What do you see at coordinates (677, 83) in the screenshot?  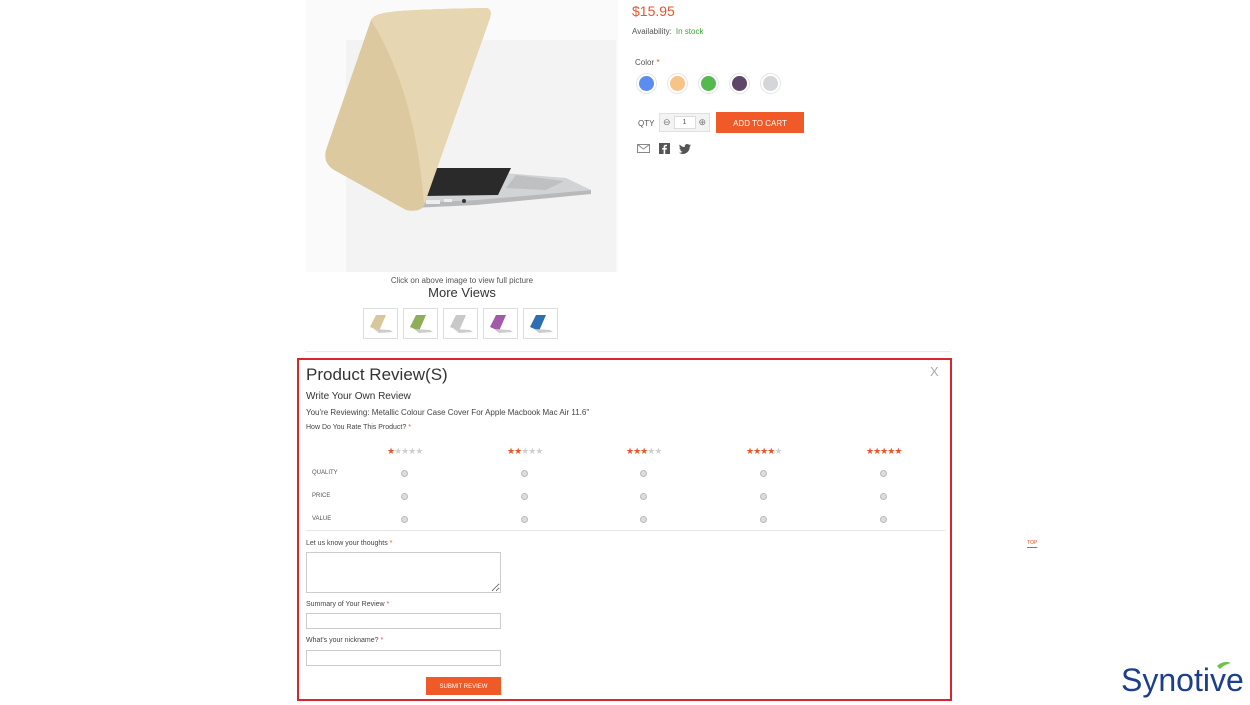 I see `color-swatch-peach` at bounding box center [677, 83].